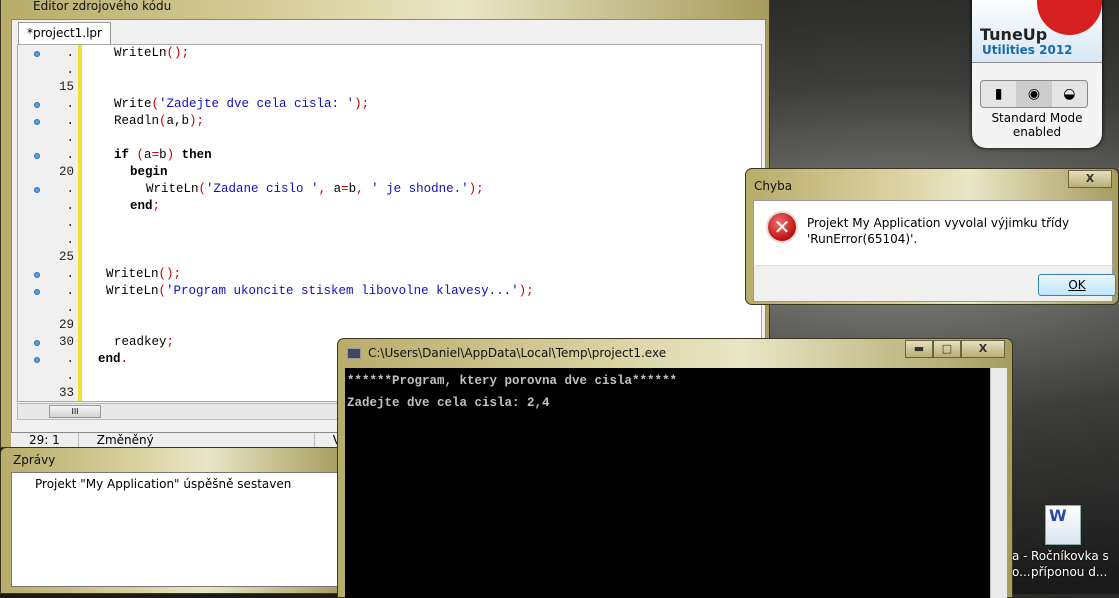 Image resolution: width=1119 pixels, height=598 pixels. Describe the element at coordinates (388, 257) in the screenshot. I see `code-line: 25` at that location.